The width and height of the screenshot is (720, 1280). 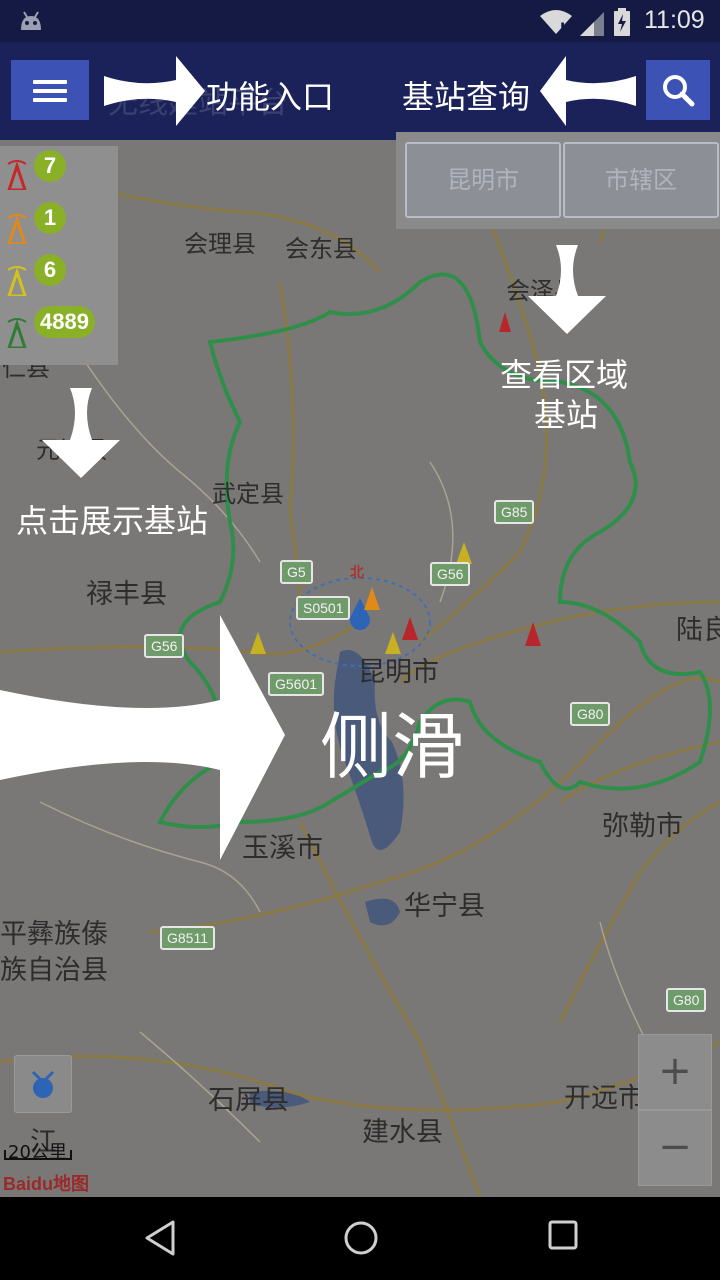 I want to click on recents-icon, so click(x=563, y=1235).